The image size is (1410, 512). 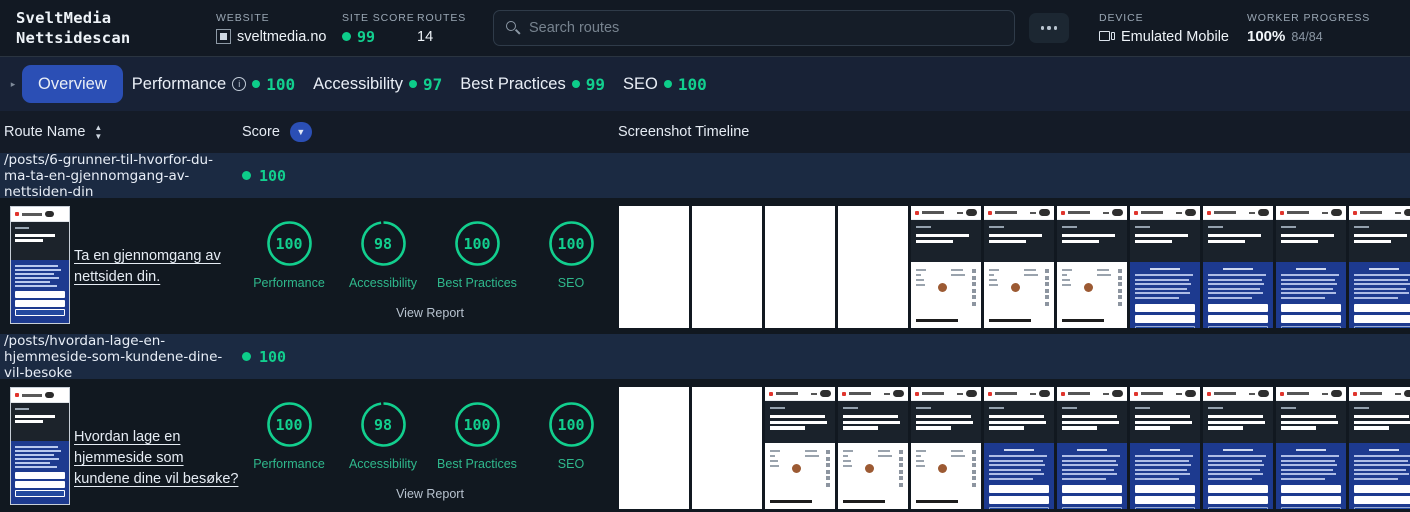 I want to click on route-title-cell: Ta en gjennomgang av nettsiden din., so click(x=158, y=247).